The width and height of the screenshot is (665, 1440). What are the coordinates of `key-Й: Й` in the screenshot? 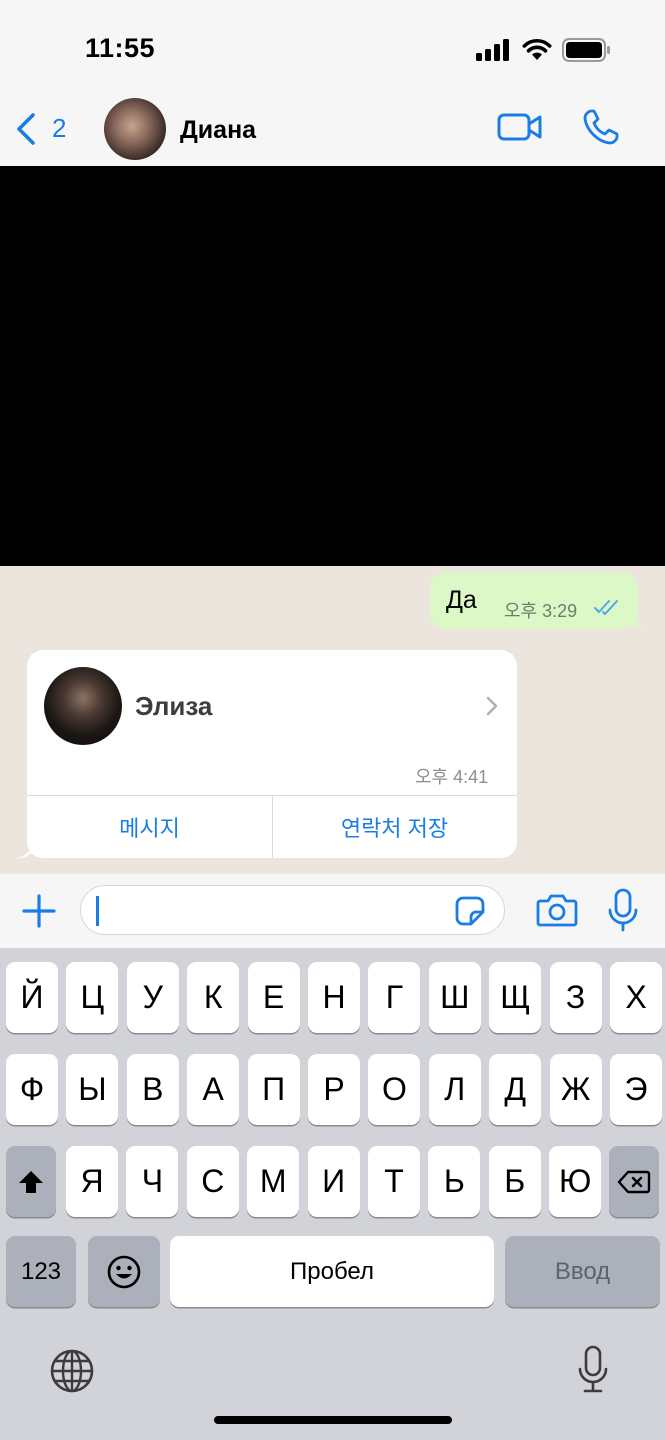 It's located at (32, 997).